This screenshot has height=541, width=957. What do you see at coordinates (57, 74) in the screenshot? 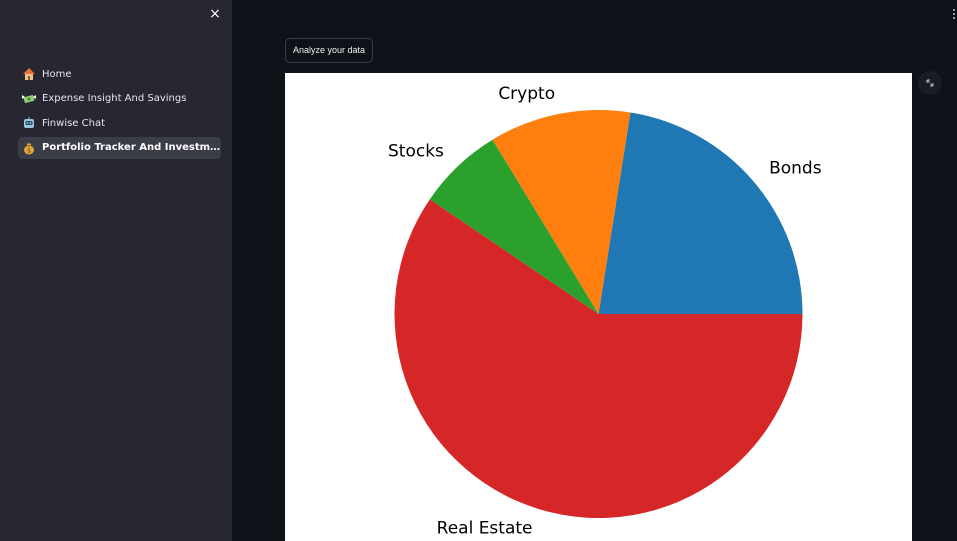
I see `sidebar-item-label: Home` at bounding box center [57, 74].